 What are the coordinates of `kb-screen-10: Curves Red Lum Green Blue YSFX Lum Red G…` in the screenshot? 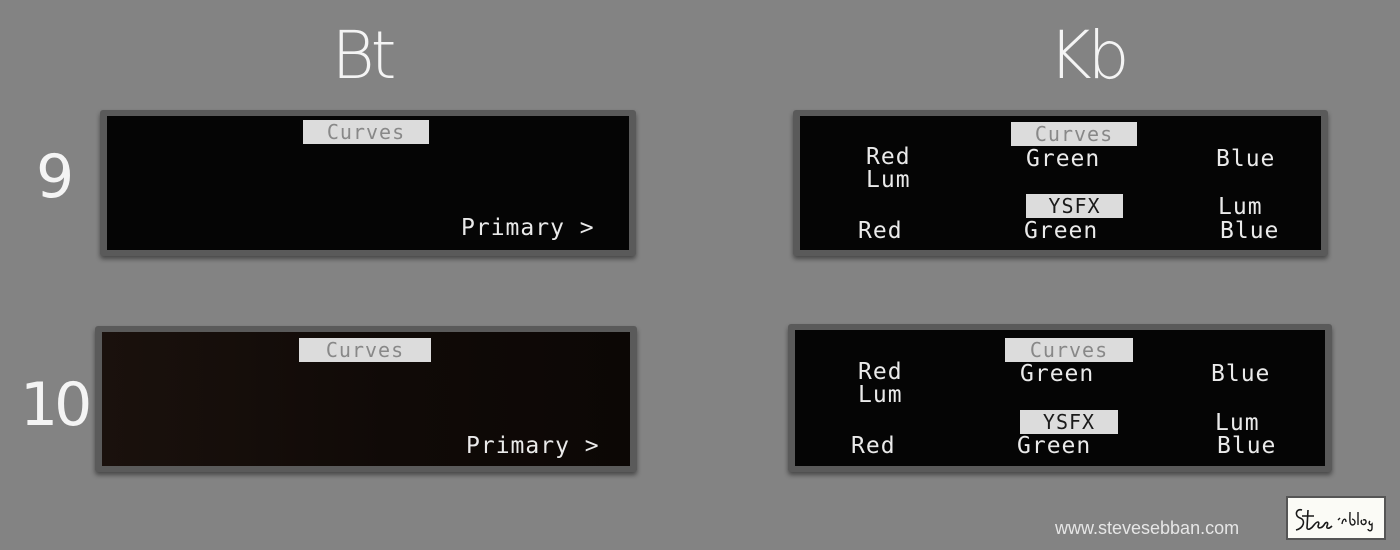 It's located at (1060, 398).